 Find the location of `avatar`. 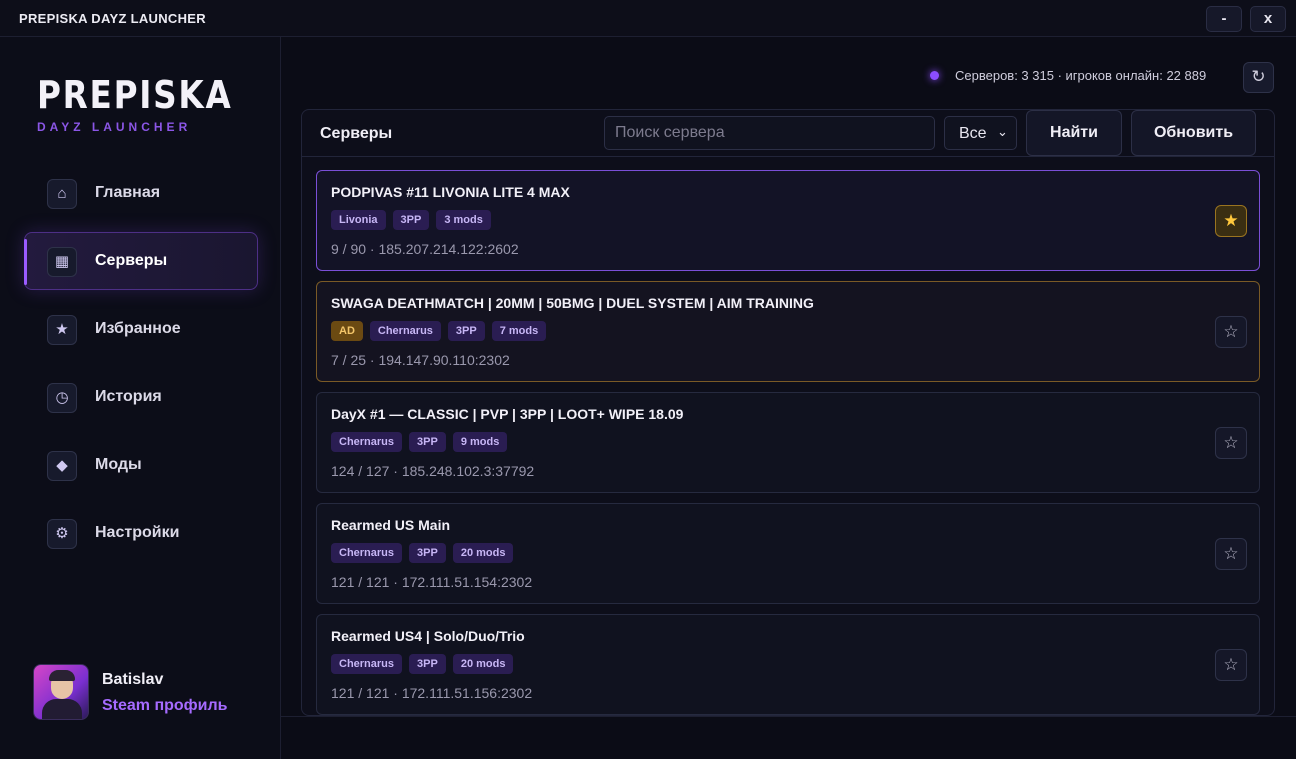

avatar is located at coordinates (61, 692).